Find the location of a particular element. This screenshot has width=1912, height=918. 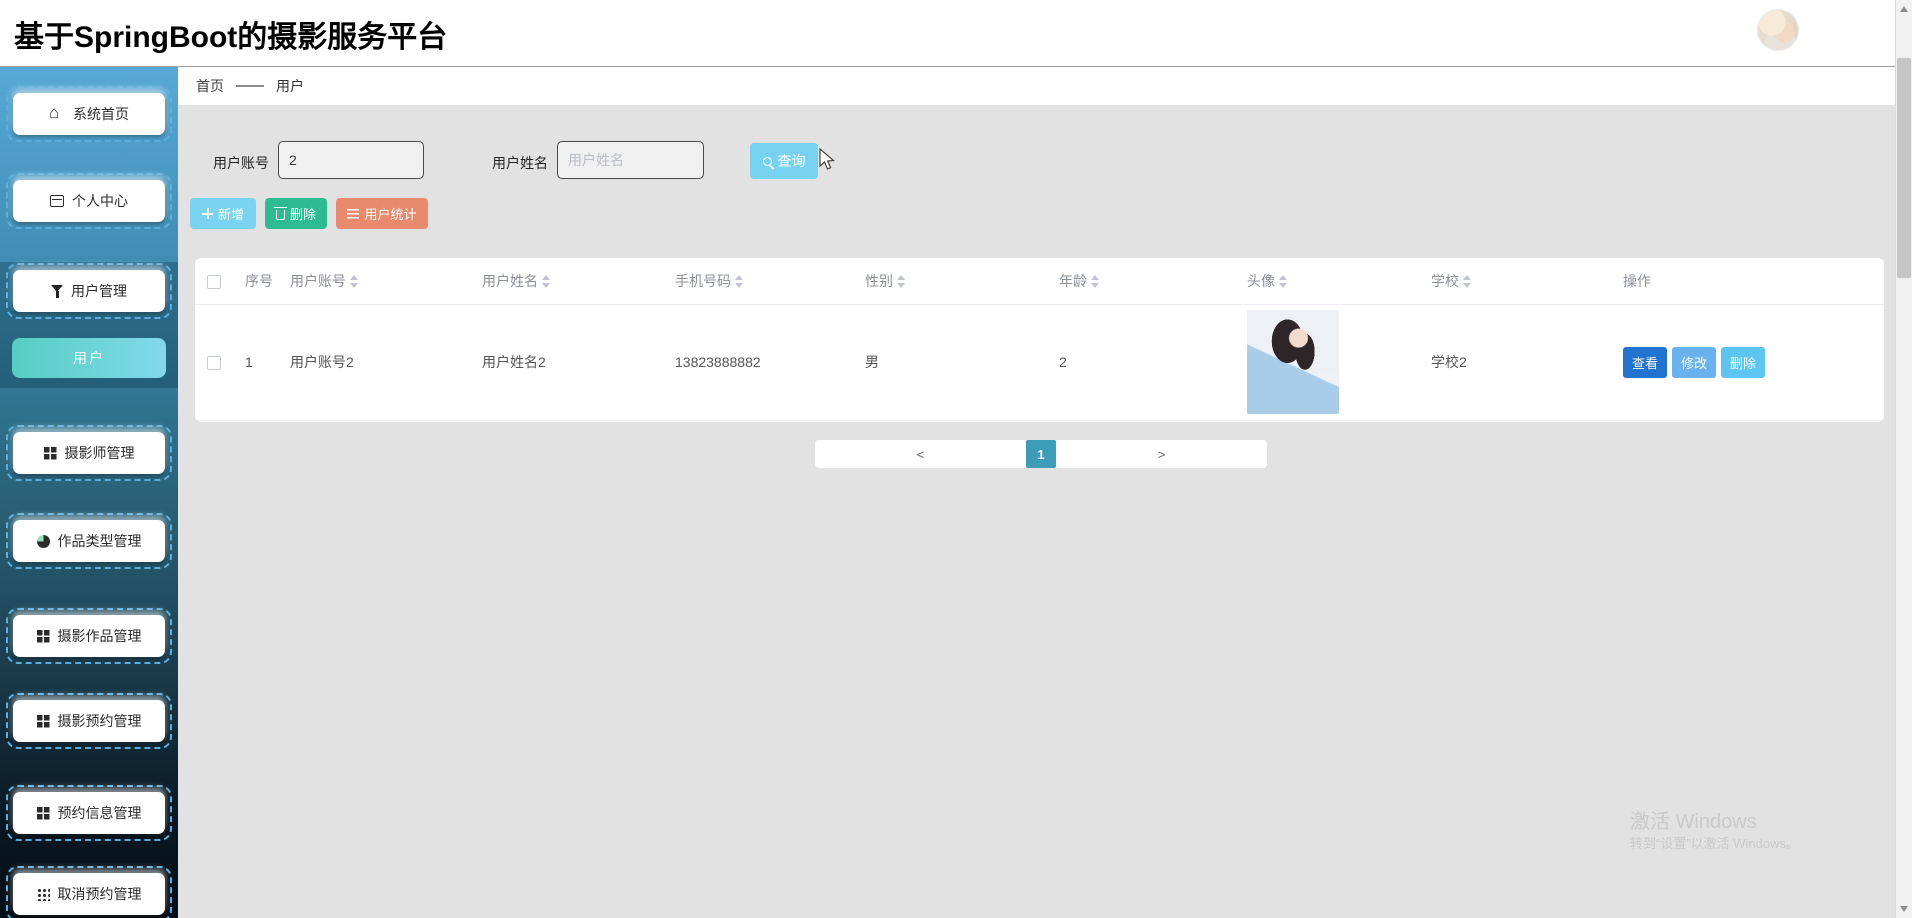

query-button-label: 查询 is located at coordinates (791, 161).